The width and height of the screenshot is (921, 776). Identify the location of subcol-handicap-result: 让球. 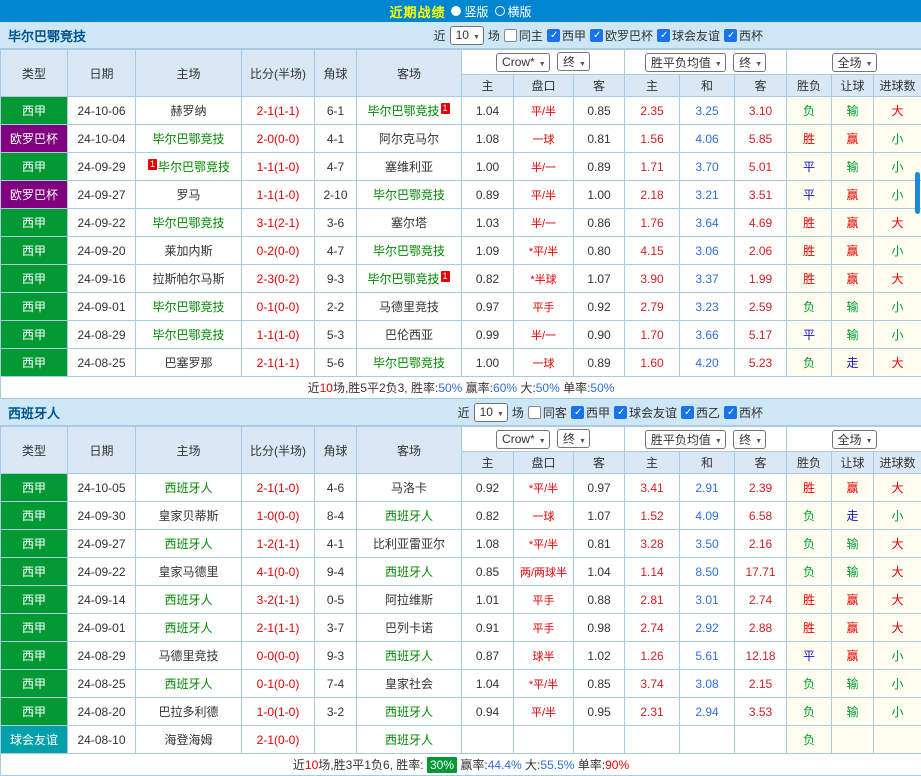
(853, 463).